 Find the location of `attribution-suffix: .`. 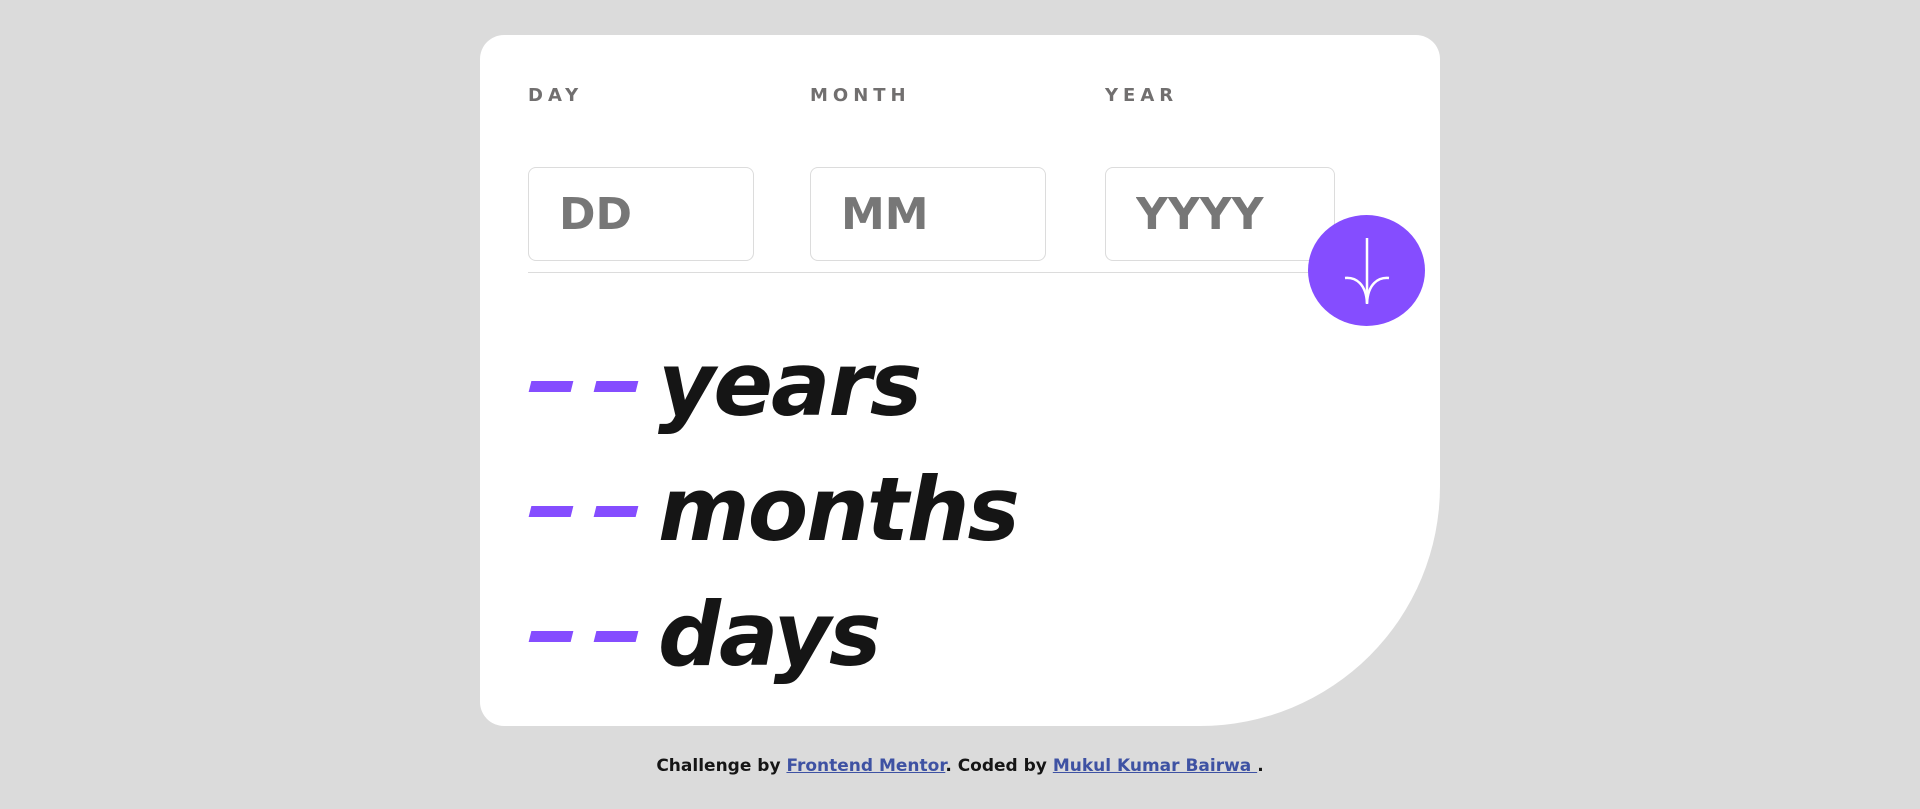

attribution-suffix: . is located at coordinates (1260, 766).